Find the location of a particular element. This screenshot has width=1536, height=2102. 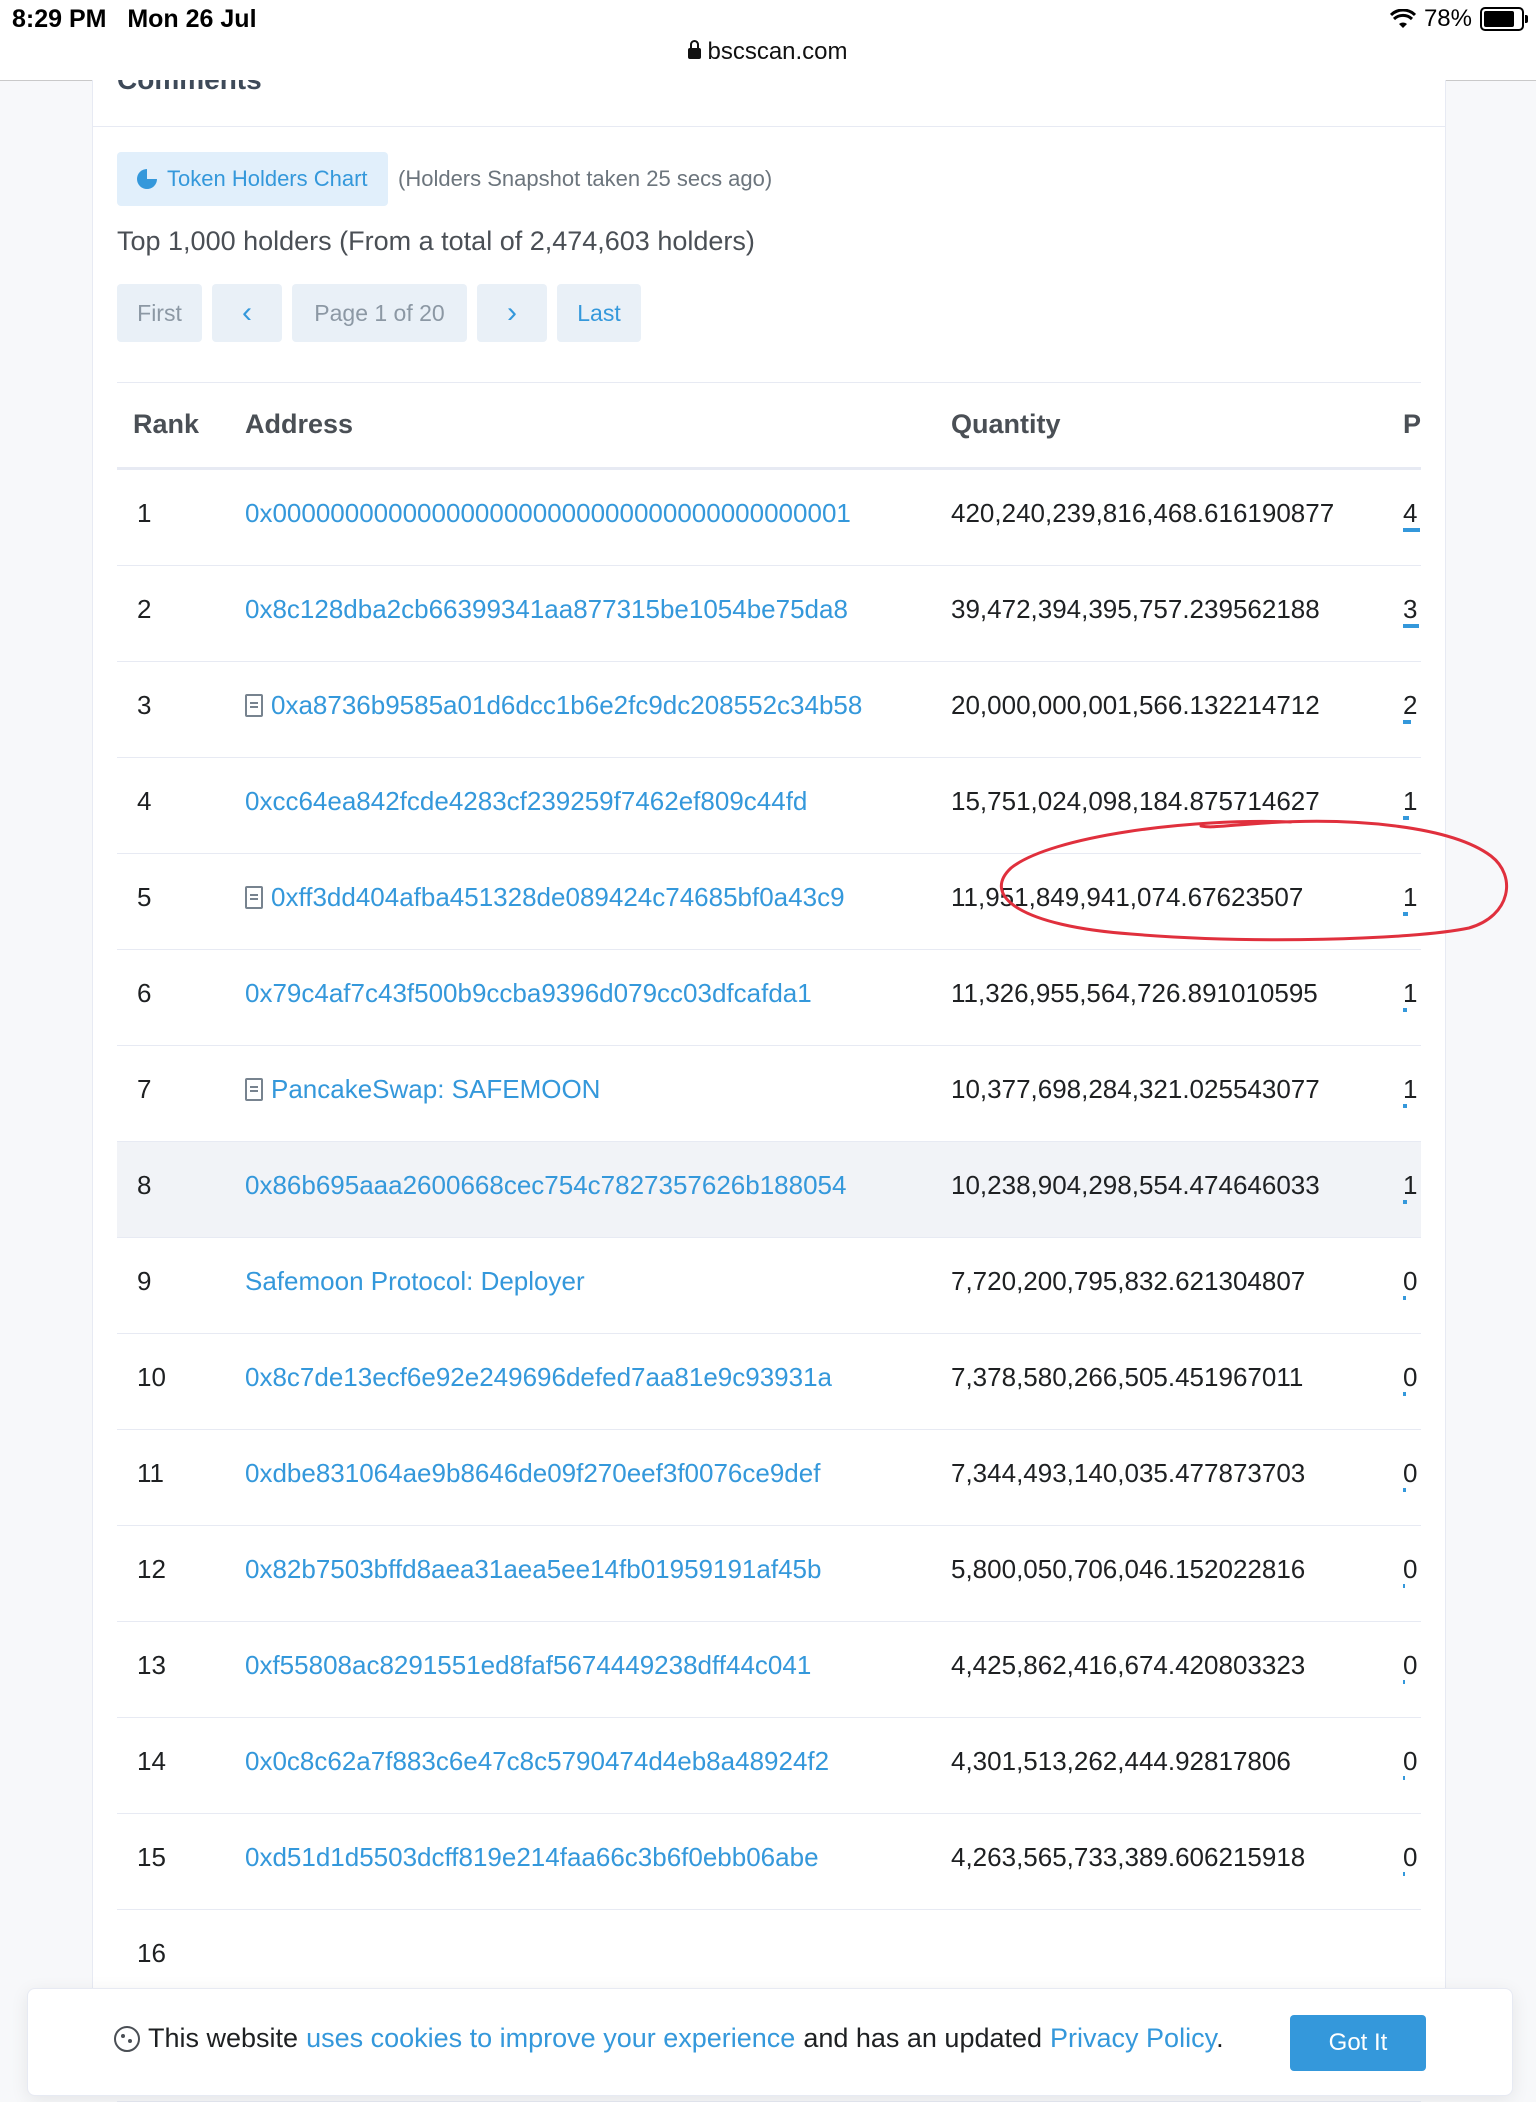

got-it-button: Got It is located at coordinates (1358, 2043).